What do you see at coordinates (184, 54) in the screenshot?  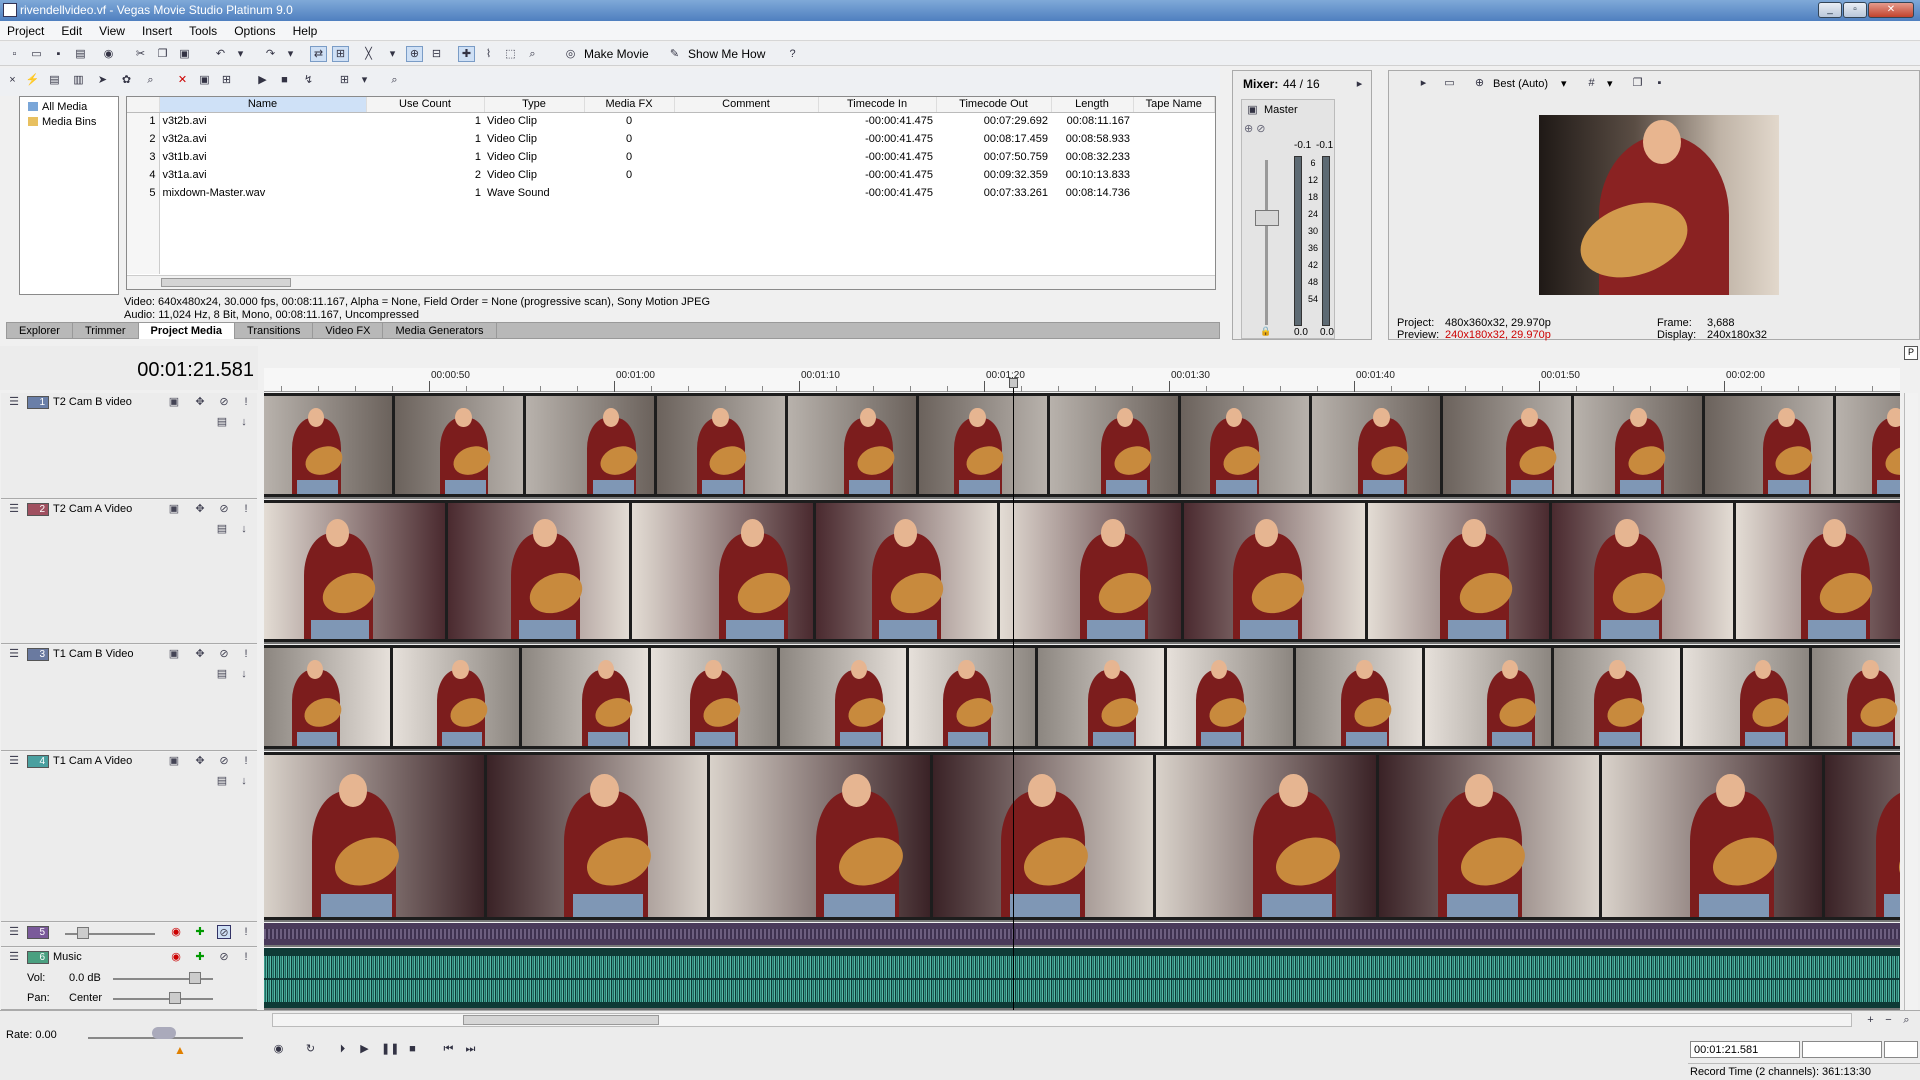 I see `paste-icon: ▣` at bounding box center [184, 54].